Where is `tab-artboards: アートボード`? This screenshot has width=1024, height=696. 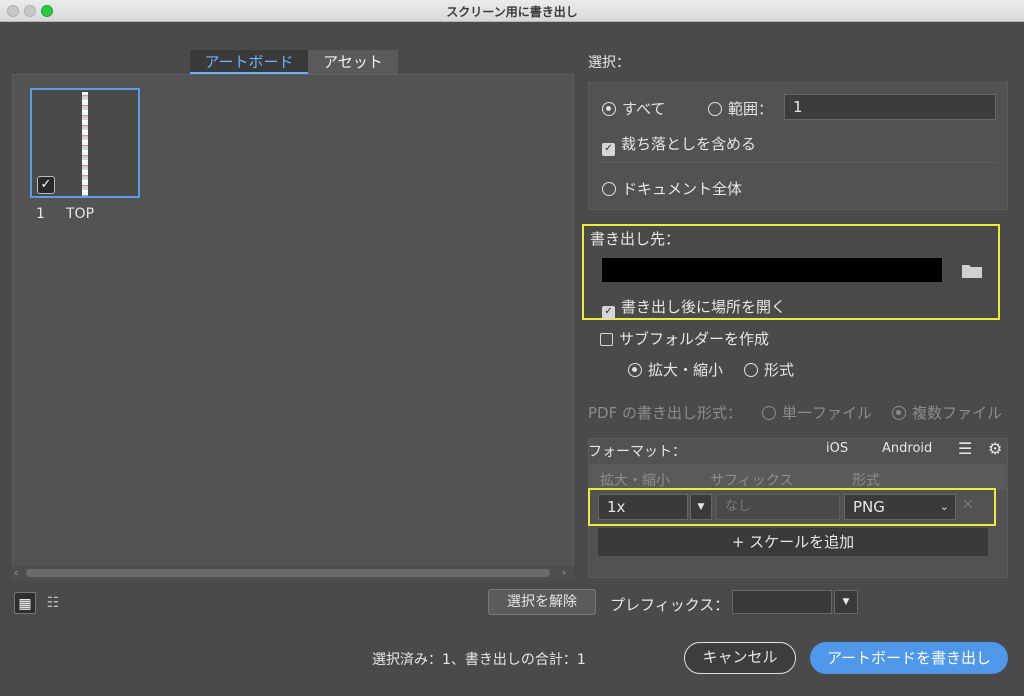
tab-artboards: アートボード is located at coordinates (249, 62).